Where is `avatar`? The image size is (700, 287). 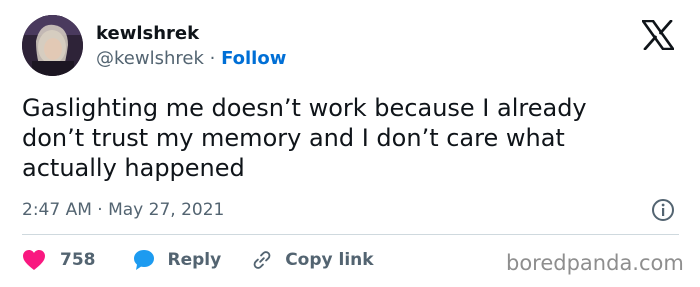 avatar is located at coordinates (52, 45).